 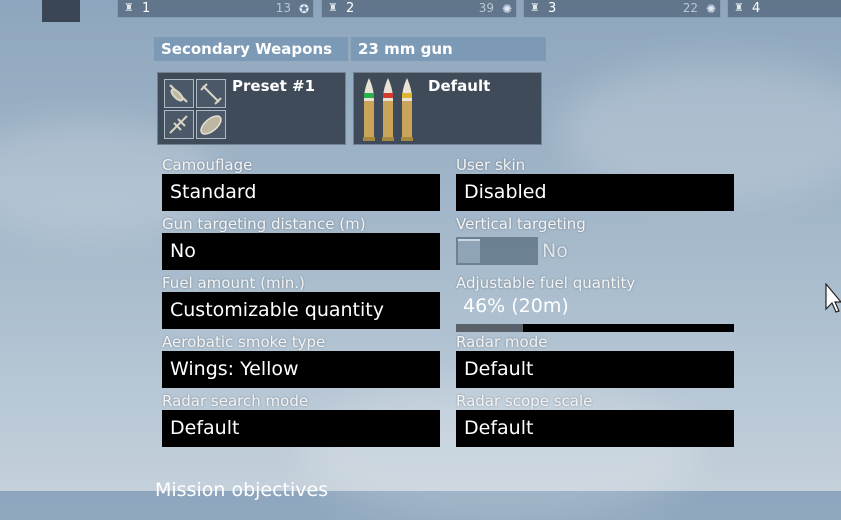 I want to click on vertical-targeting-toggle, so click(x=497, y=251).